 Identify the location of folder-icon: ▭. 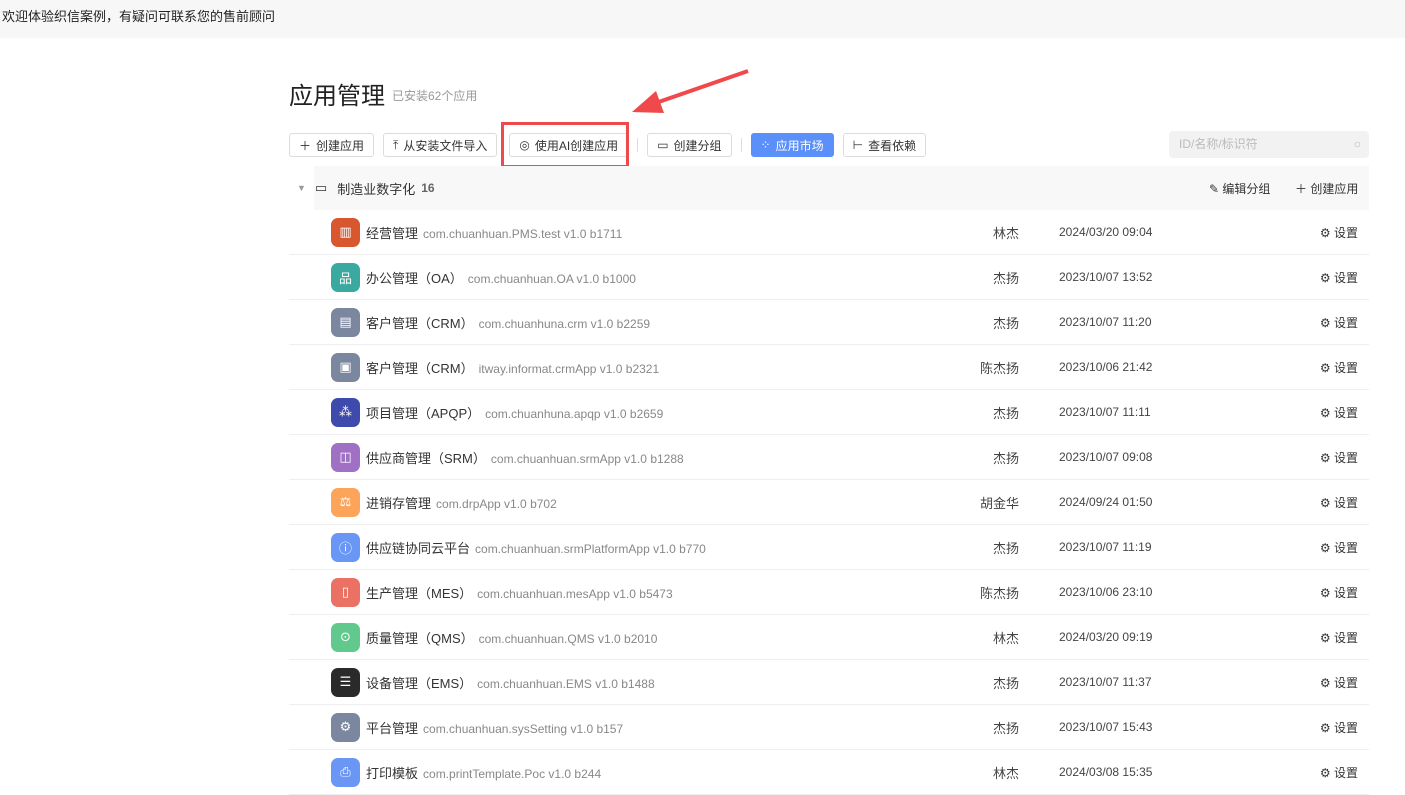
(663, 145).